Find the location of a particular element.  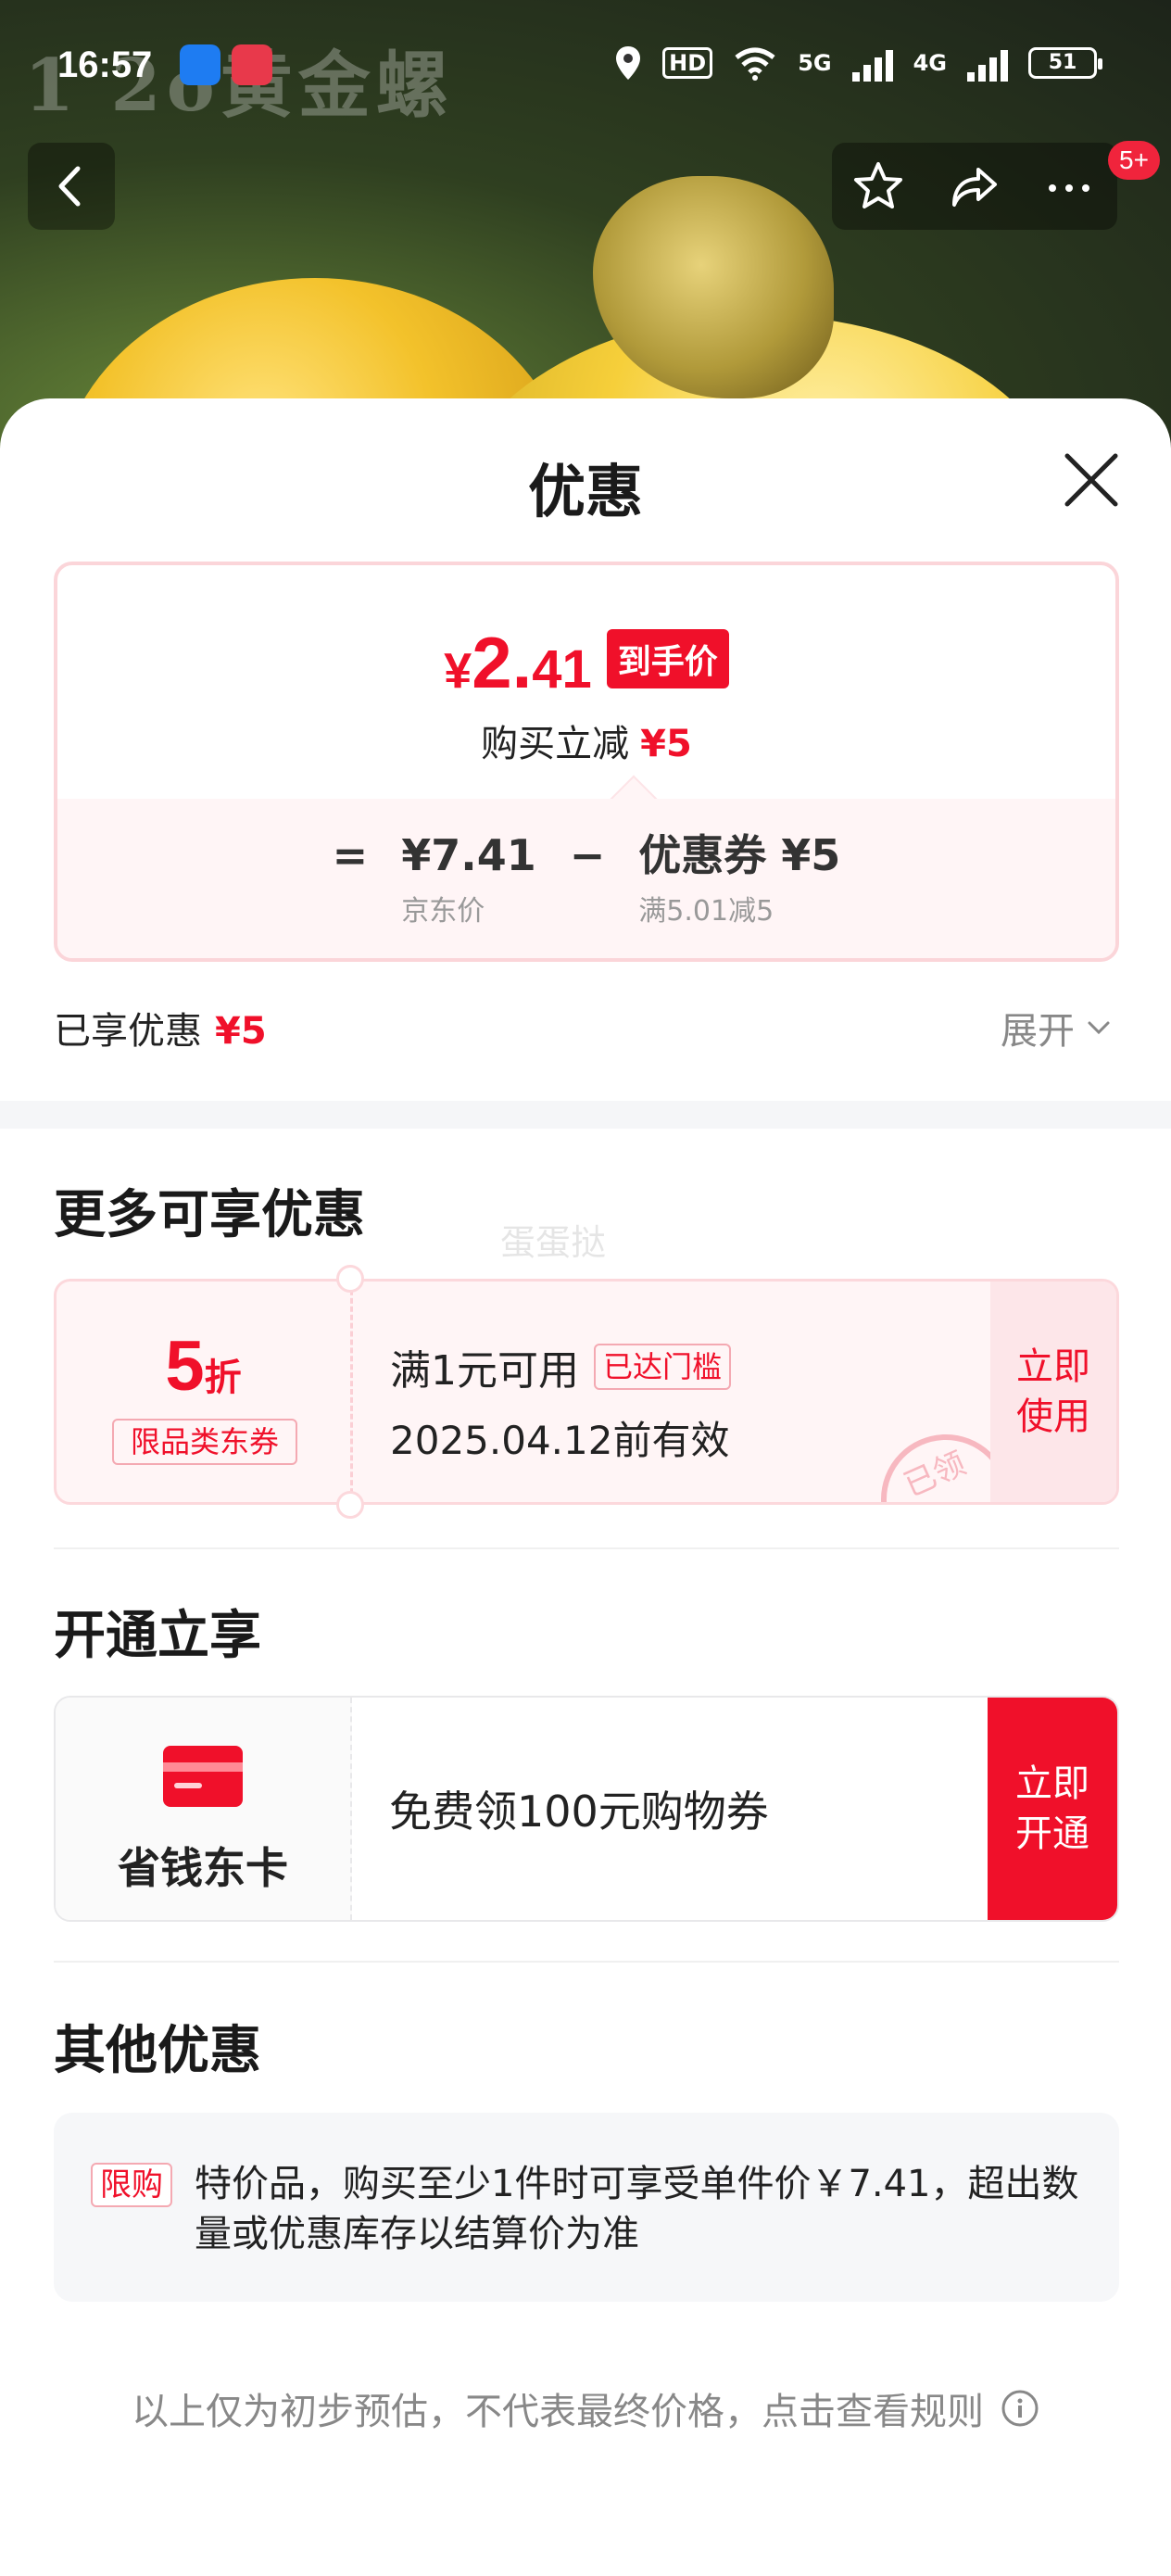

coupon-validity: 2025.04.12前有效 is located at coordinates (560, 1441).